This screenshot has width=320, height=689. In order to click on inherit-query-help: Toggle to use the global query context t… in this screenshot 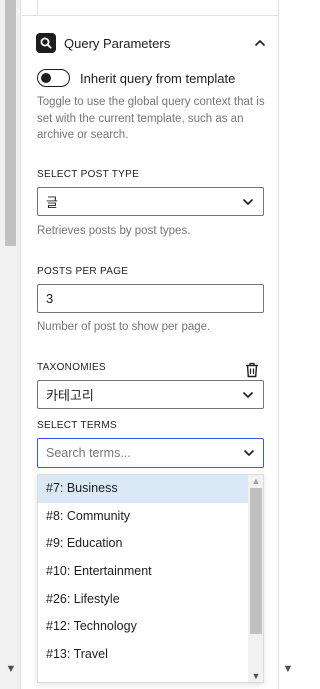, I will do `click(151, 118)`.